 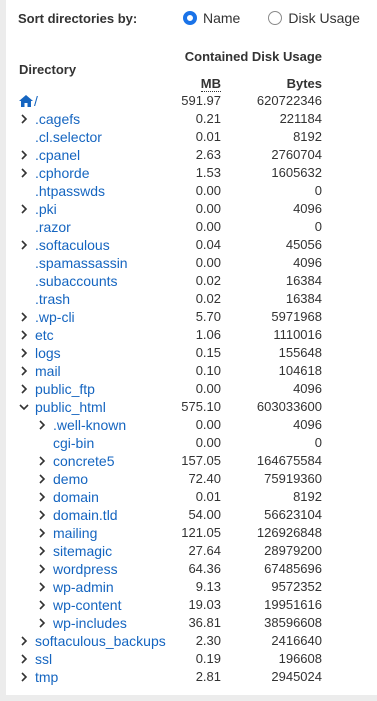 What do you see at coordinates (65, 389) in the screenshot?
I see `directory-link: public_ftp` at bounding box center [65, 389].